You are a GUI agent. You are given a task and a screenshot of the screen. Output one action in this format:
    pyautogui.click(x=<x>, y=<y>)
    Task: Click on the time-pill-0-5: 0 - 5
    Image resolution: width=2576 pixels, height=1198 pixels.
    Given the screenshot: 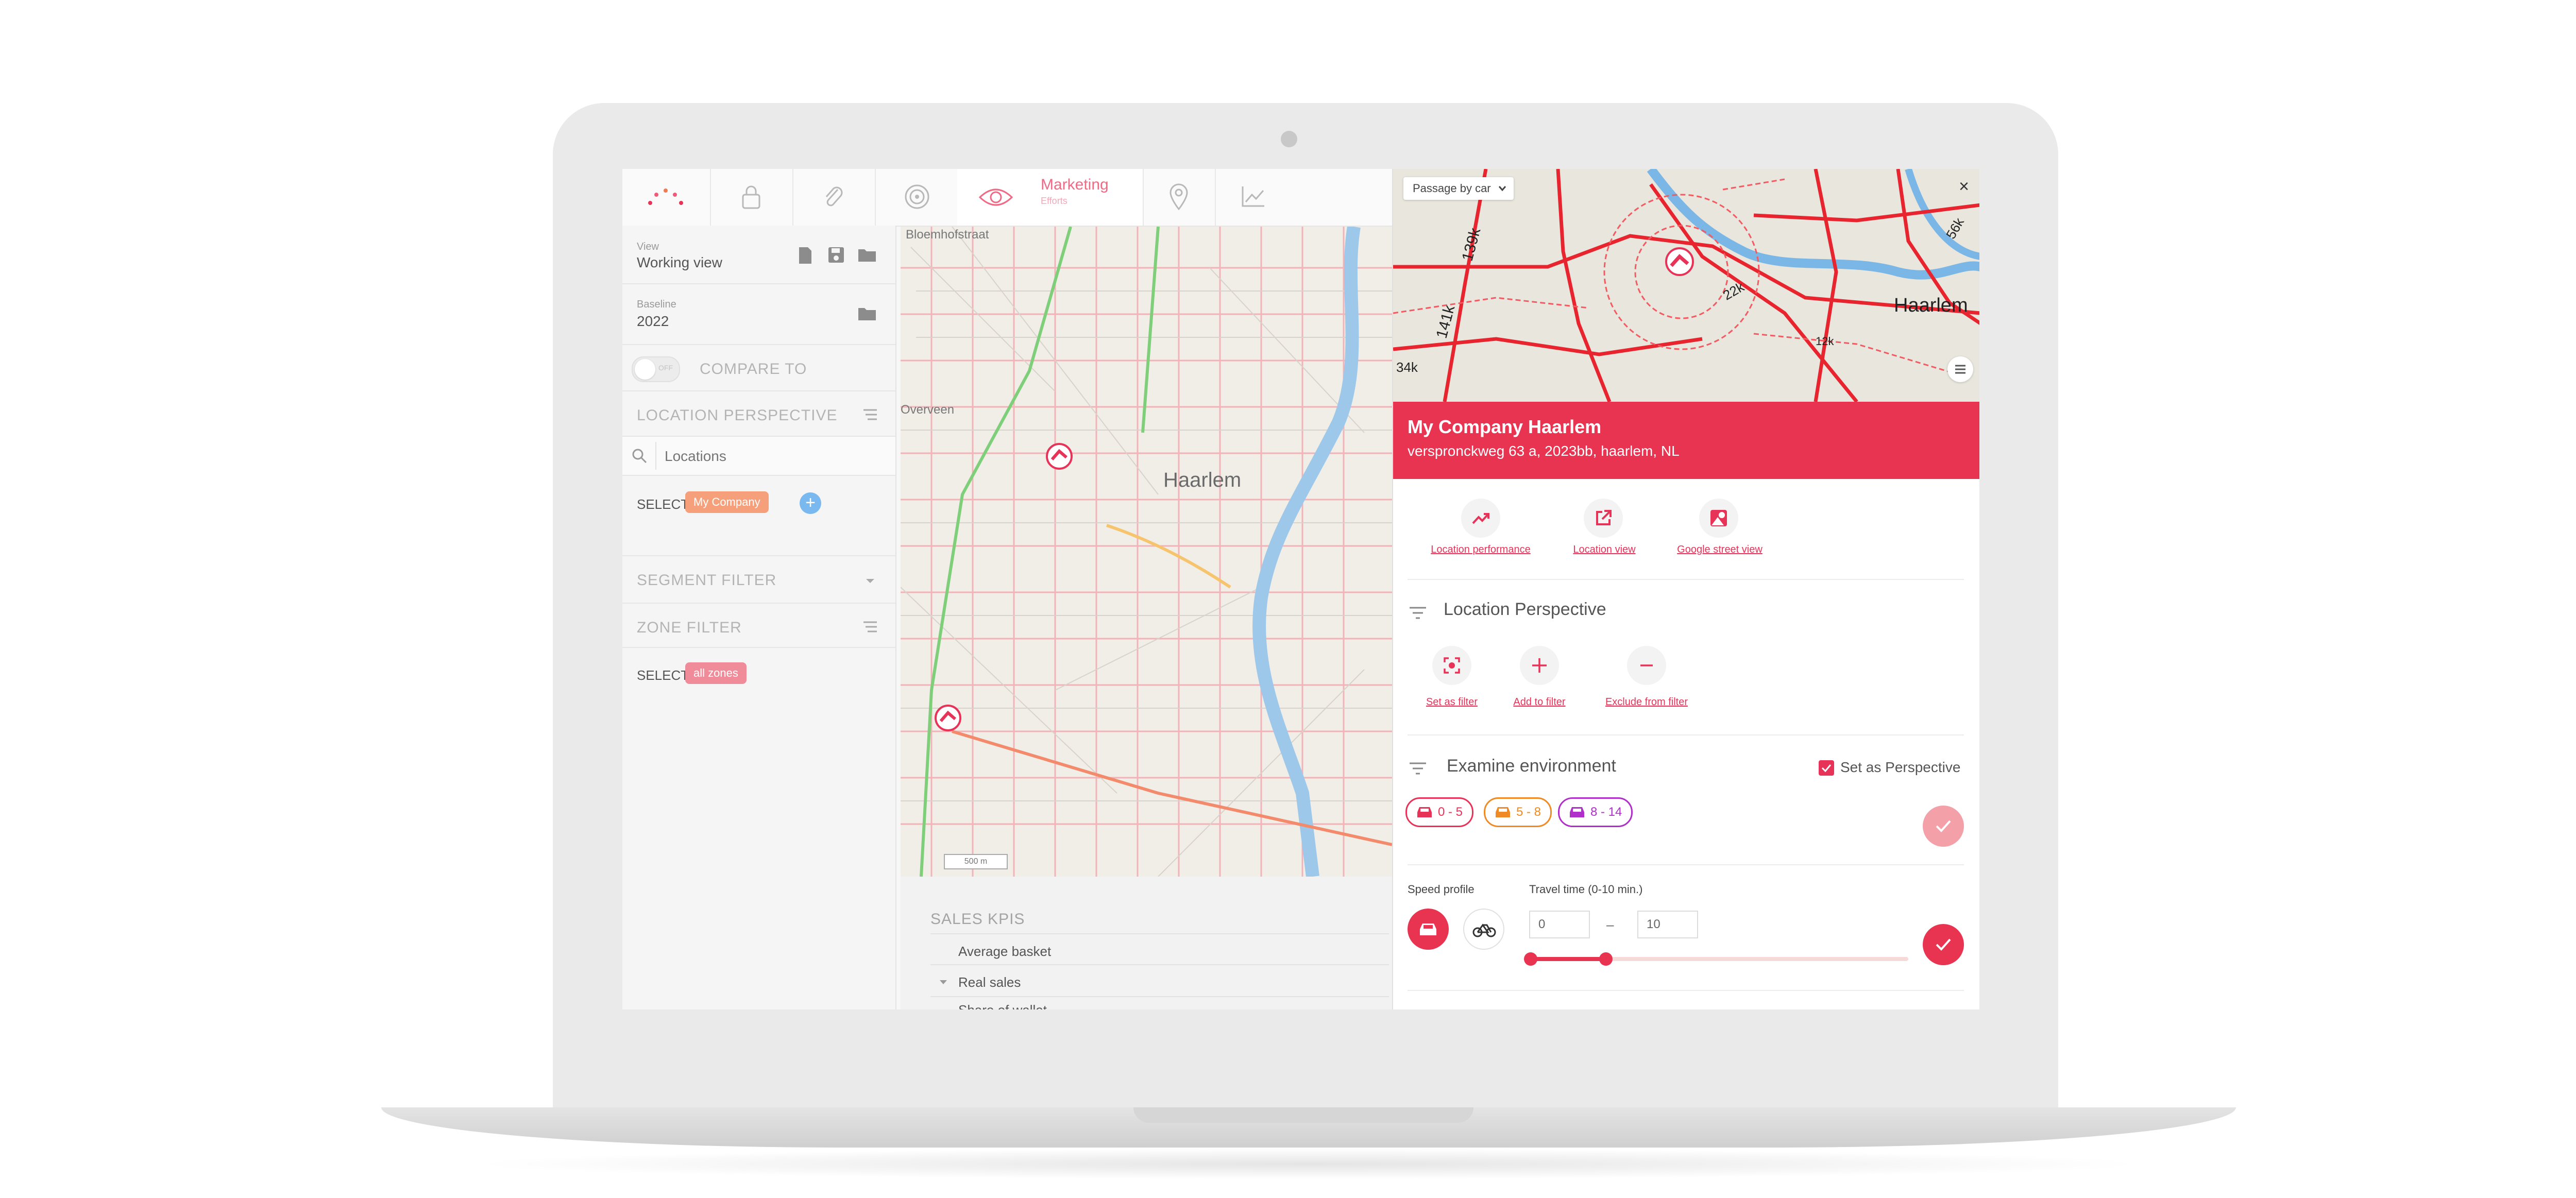 What is the action you would take?
    pyautogui.click(x=1439, y=812)
    